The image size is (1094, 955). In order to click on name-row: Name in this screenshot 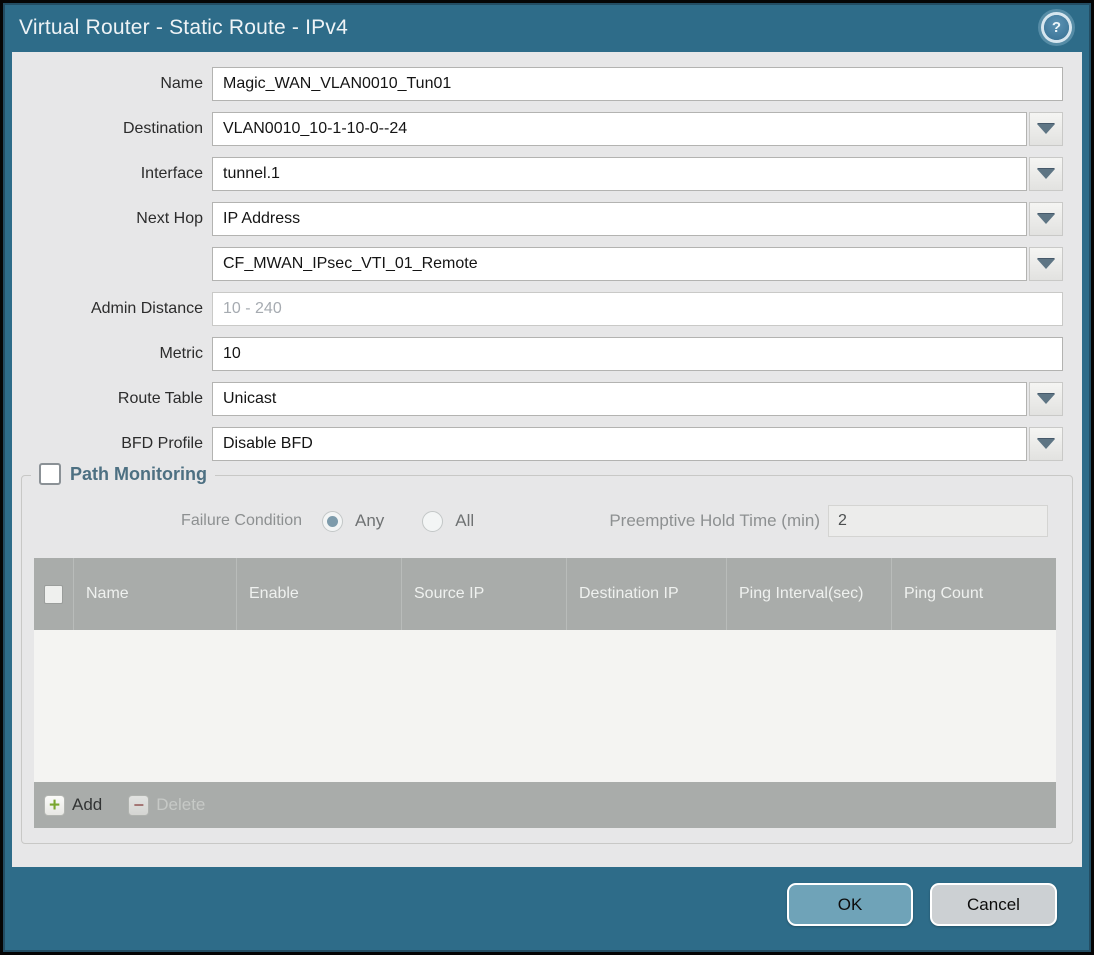, I will do `click(547, 84)`.